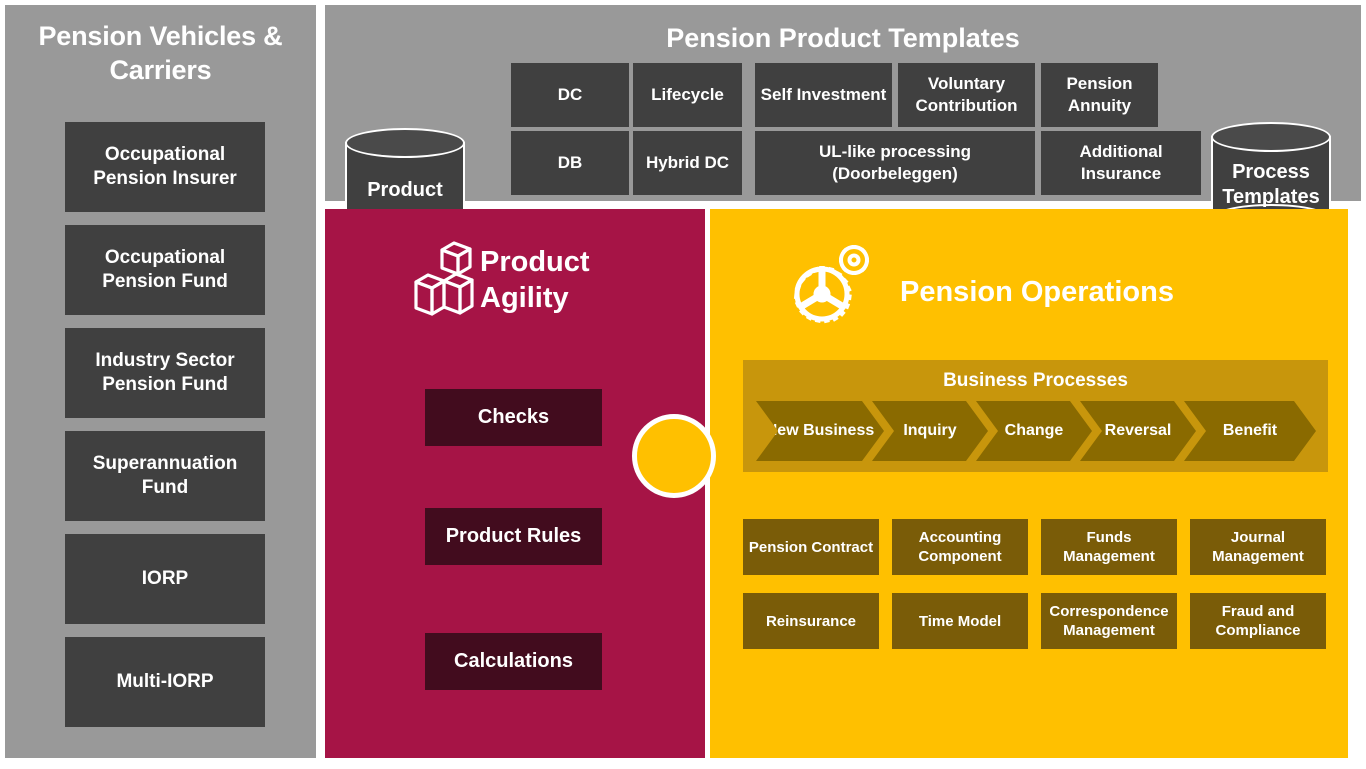 Image resolution: width=1366 pixels, height=769 pixels. Describe the element at coordinates (513, 417) in the screenshot. I see `agility-button: Checks` at that location.